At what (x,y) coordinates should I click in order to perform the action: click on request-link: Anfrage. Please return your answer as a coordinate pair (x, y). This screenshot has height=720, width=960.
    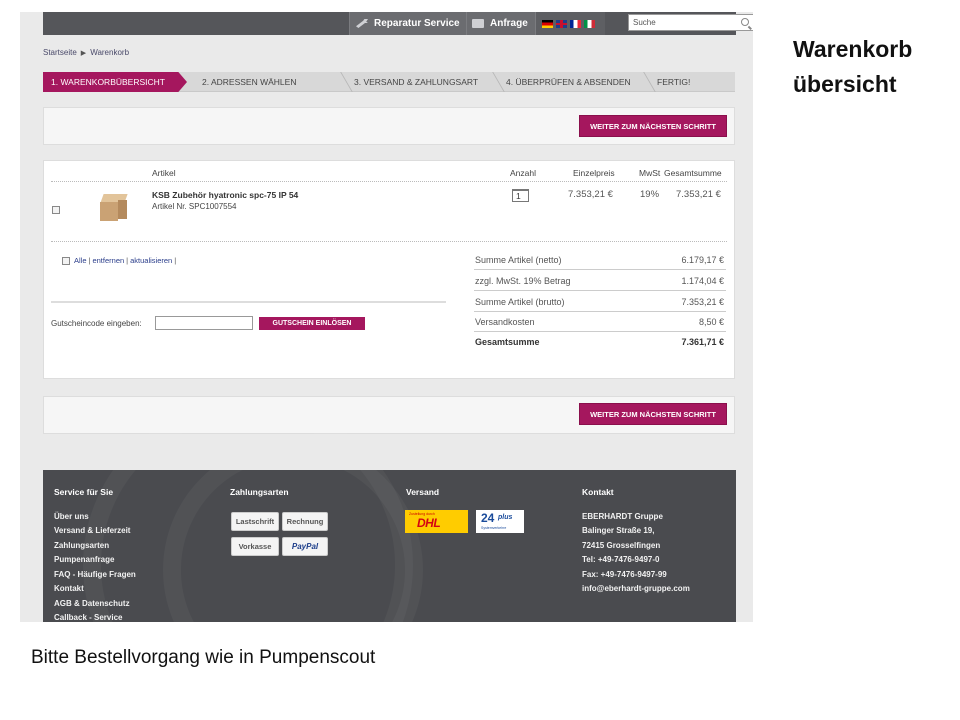
    Looking at the image, I should click on (500, 23).